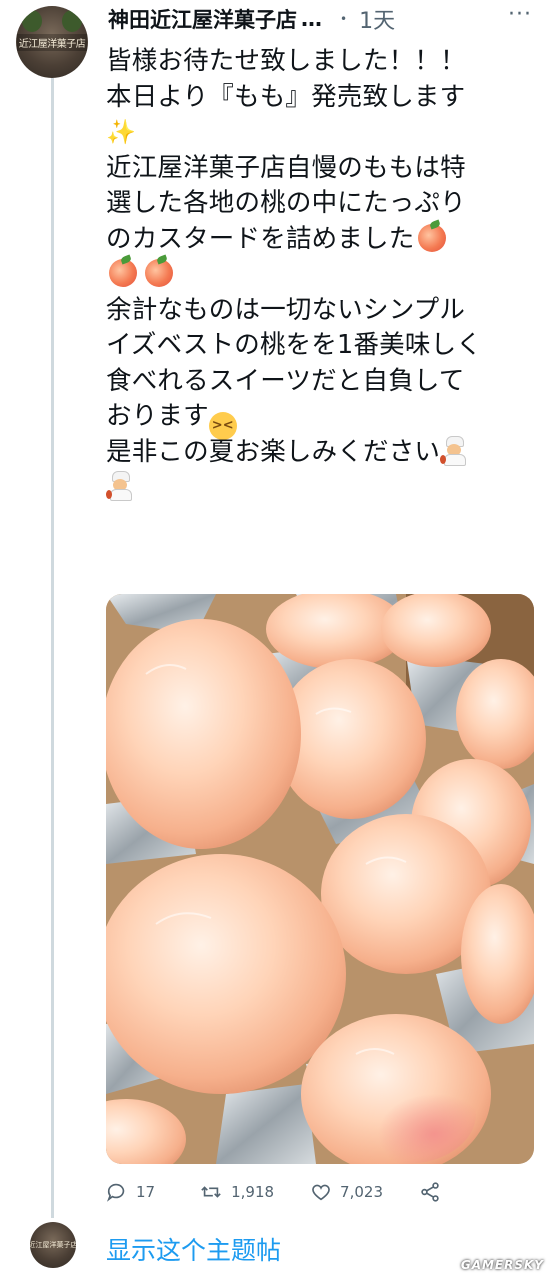 The height and width of the screenshot is (1280, 550). I want to click on tweet-time: 1天, so click(377, 19).